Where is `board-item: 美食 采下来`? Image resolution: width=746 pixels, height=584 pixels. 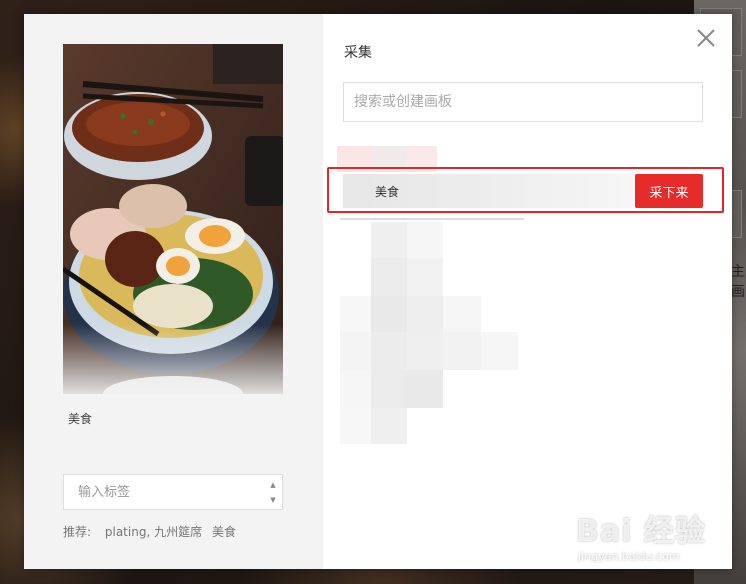 board-item: 美食 采下来 is located at coordinates (523, 191).